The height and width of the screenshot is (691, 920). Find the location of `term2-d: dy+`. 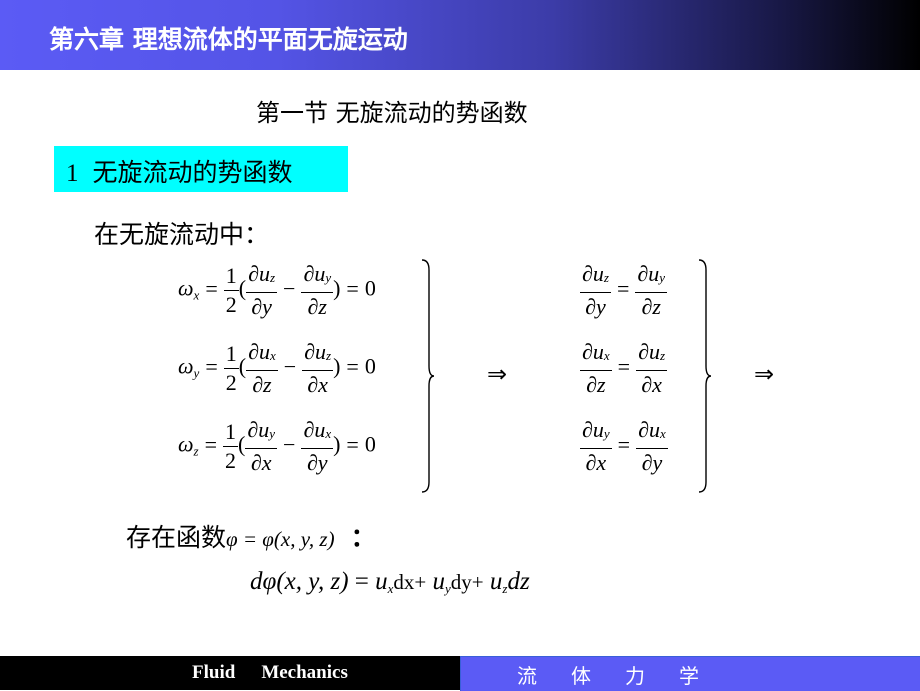

term2-d: dy+ is located at coordinates (467, 582).